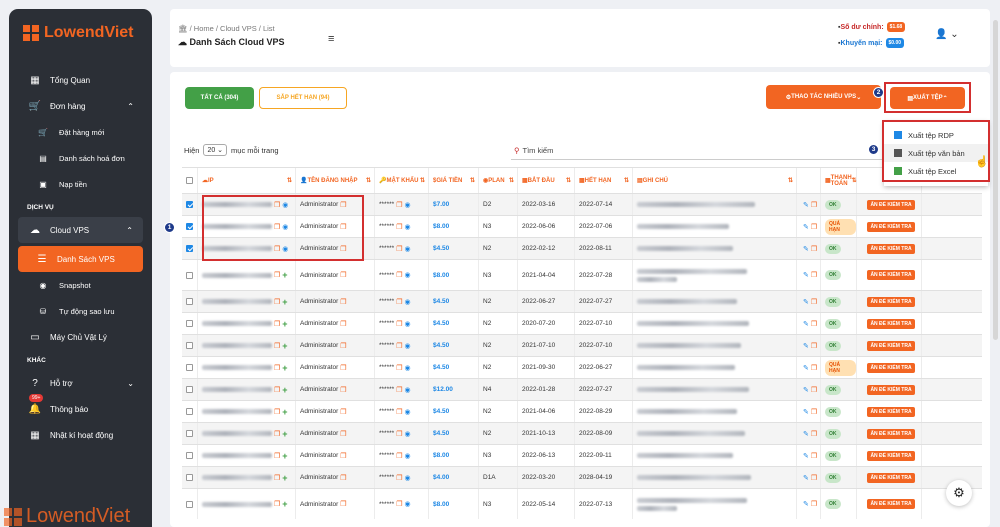  What do you see at coordinates (498, 180) in the screenshot?
I see `column-header: ◉ PLAN ⇅` at bounding box center [498, 180].